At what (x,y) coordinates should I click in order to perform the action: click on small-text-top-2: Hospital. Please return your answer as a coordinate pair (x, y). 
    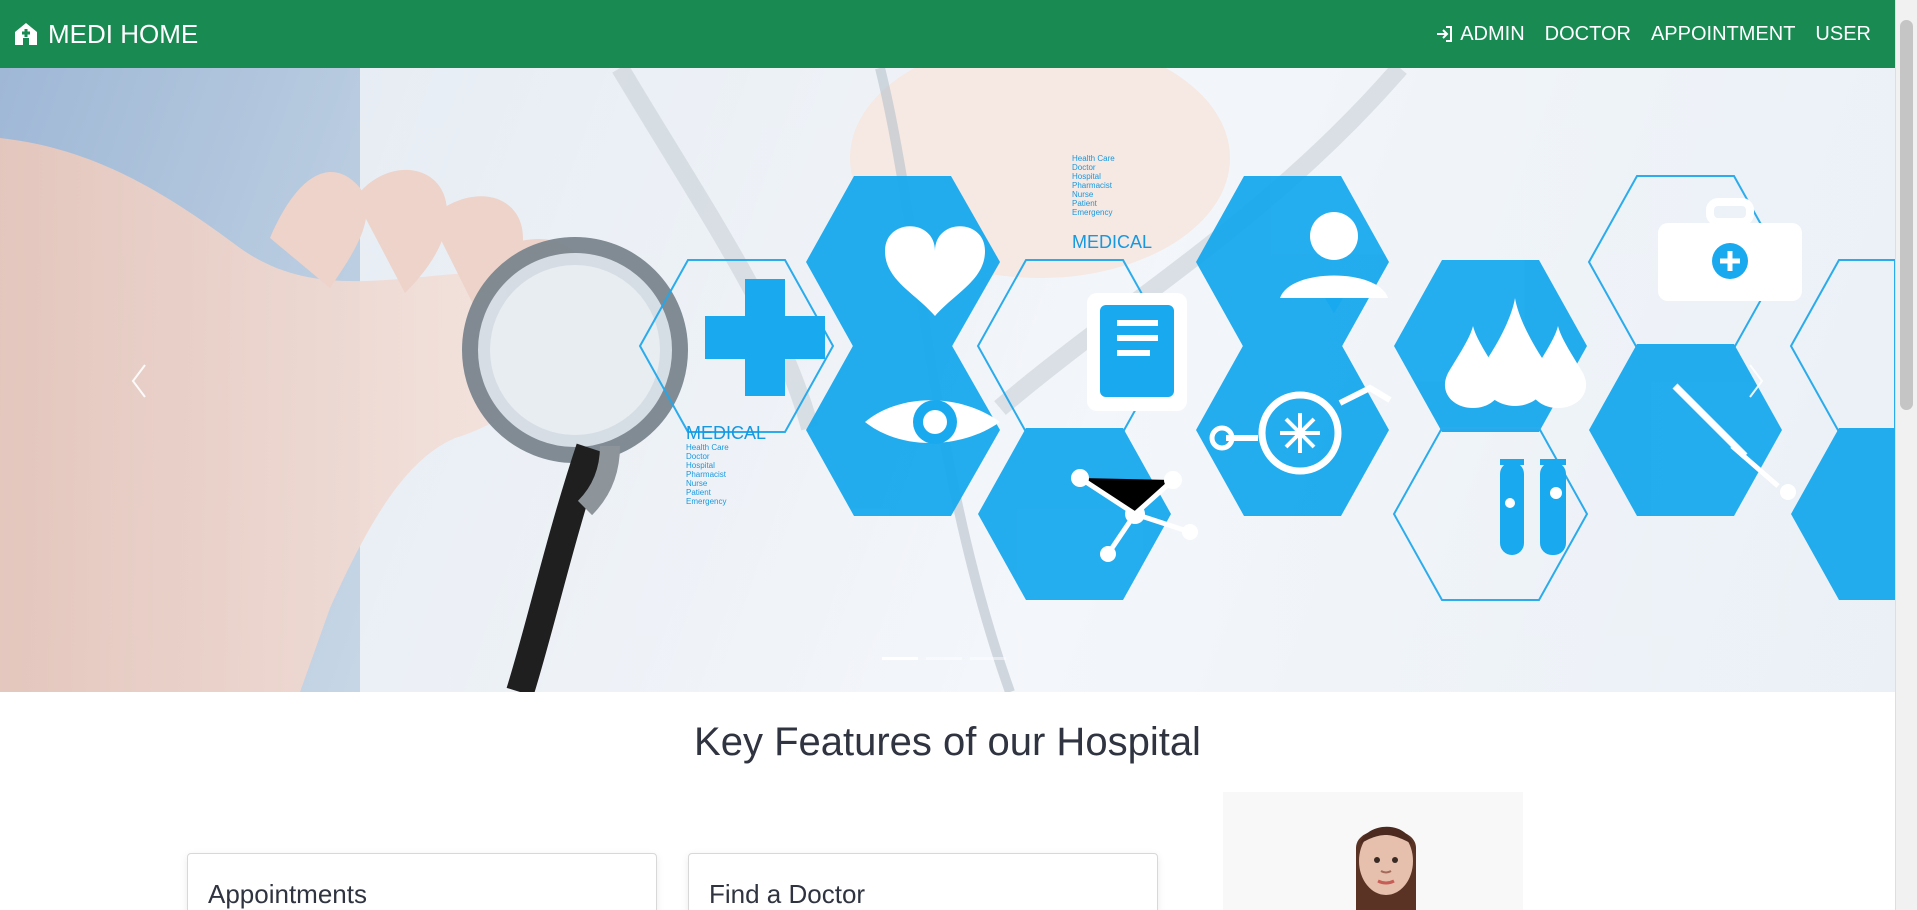
    Looking at the image, I should click on (1086, 176).